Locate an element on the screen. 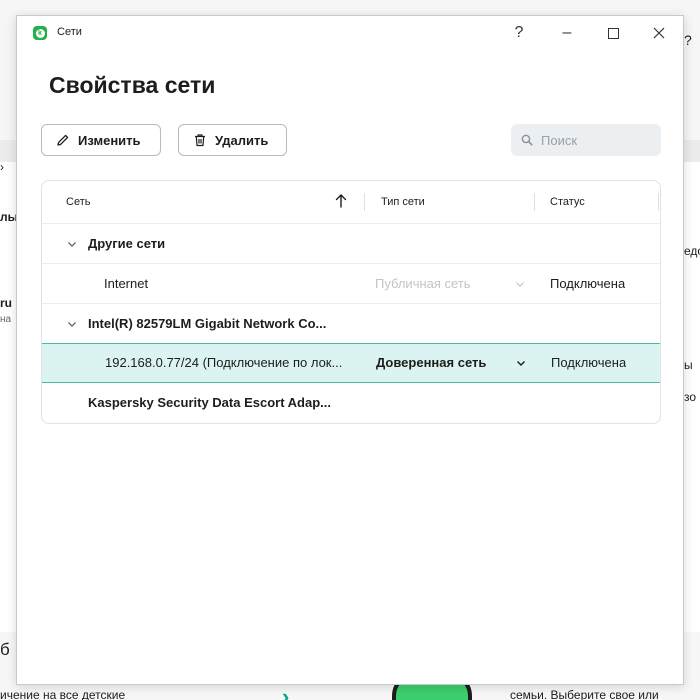 The height and width of the screenshot is (700, 700). close-icon is located at coordinates (659, 33).